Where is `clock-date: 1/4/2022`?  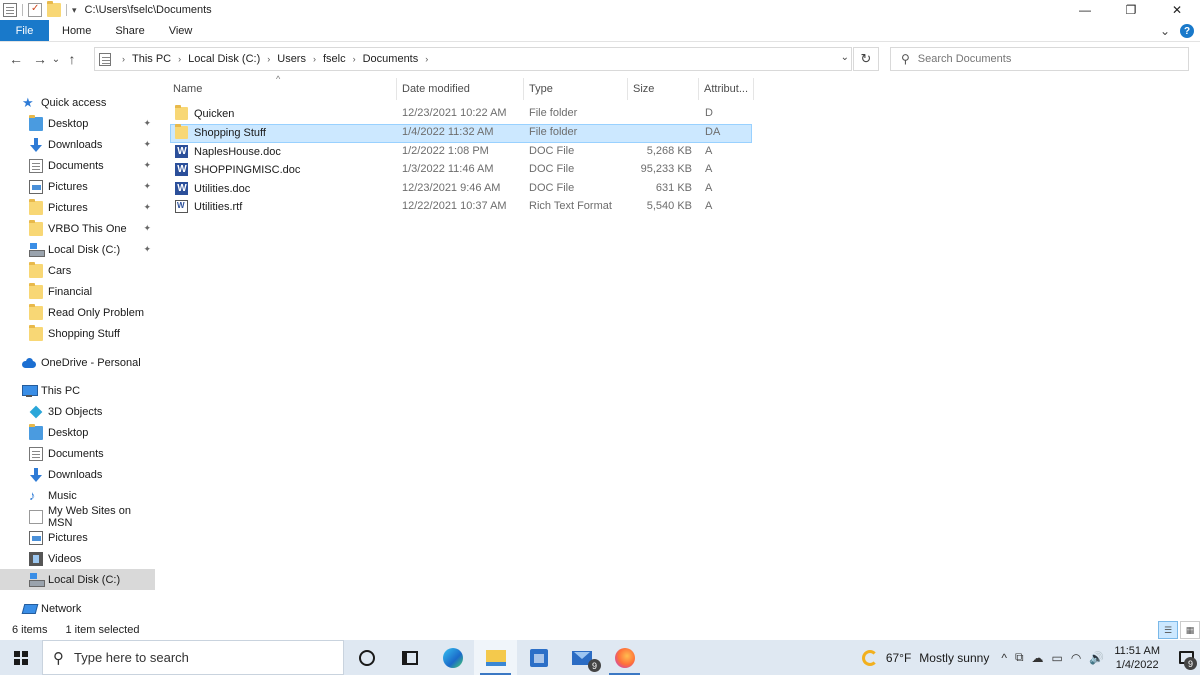
clock-date: 1/4/2022 is located at coordinates (1137, 664).